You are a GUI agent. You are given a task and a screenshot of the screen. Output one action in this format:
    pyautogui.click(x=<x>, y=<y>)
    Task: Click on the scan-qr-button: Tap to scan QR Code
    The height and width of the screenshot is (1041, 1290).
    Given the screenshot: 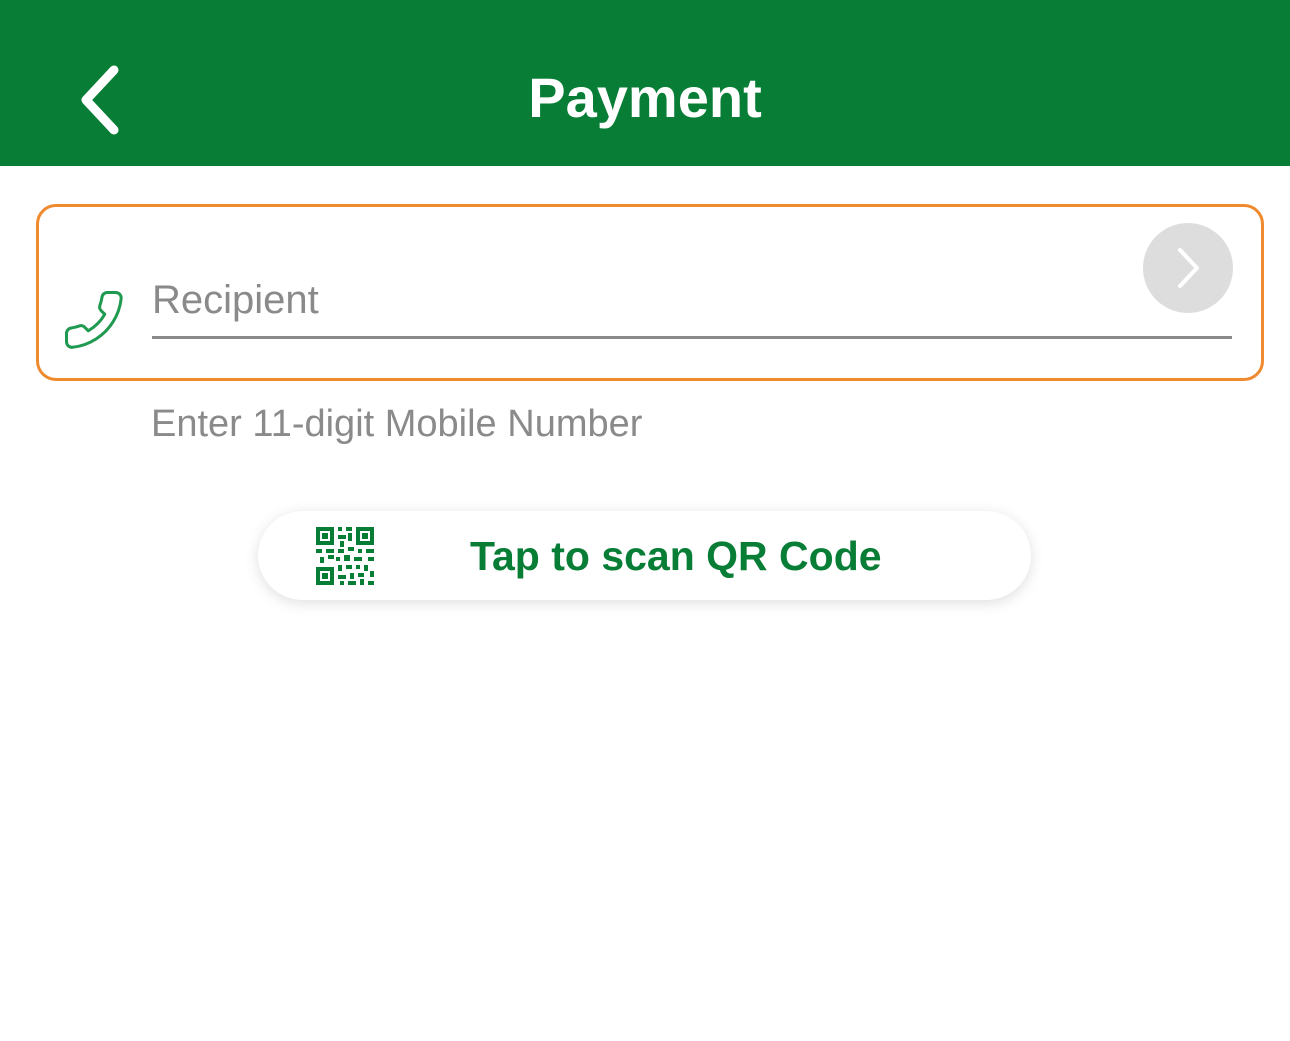 What is the action you would take?
    pyautogui.click(x=644, y=555)
    